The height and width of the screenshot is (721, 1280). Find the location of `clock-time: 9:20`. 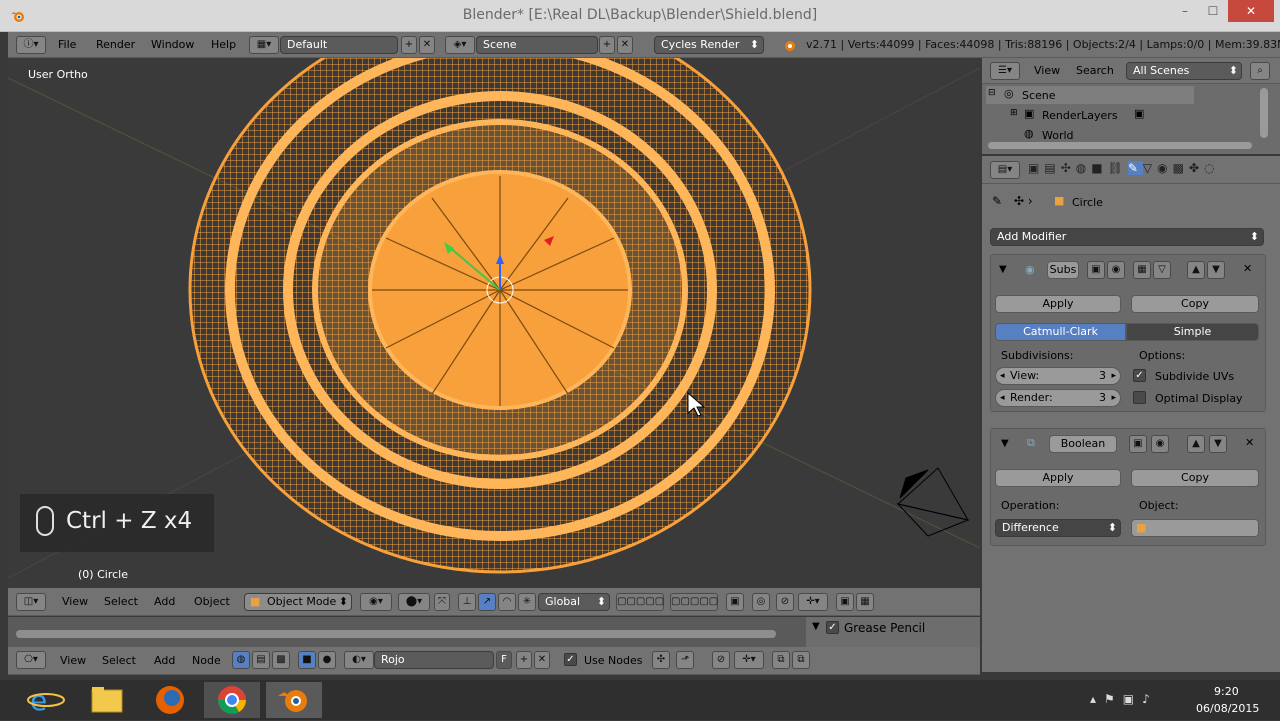

clock-time: 9:20 is located at coordinates (1226, 691).